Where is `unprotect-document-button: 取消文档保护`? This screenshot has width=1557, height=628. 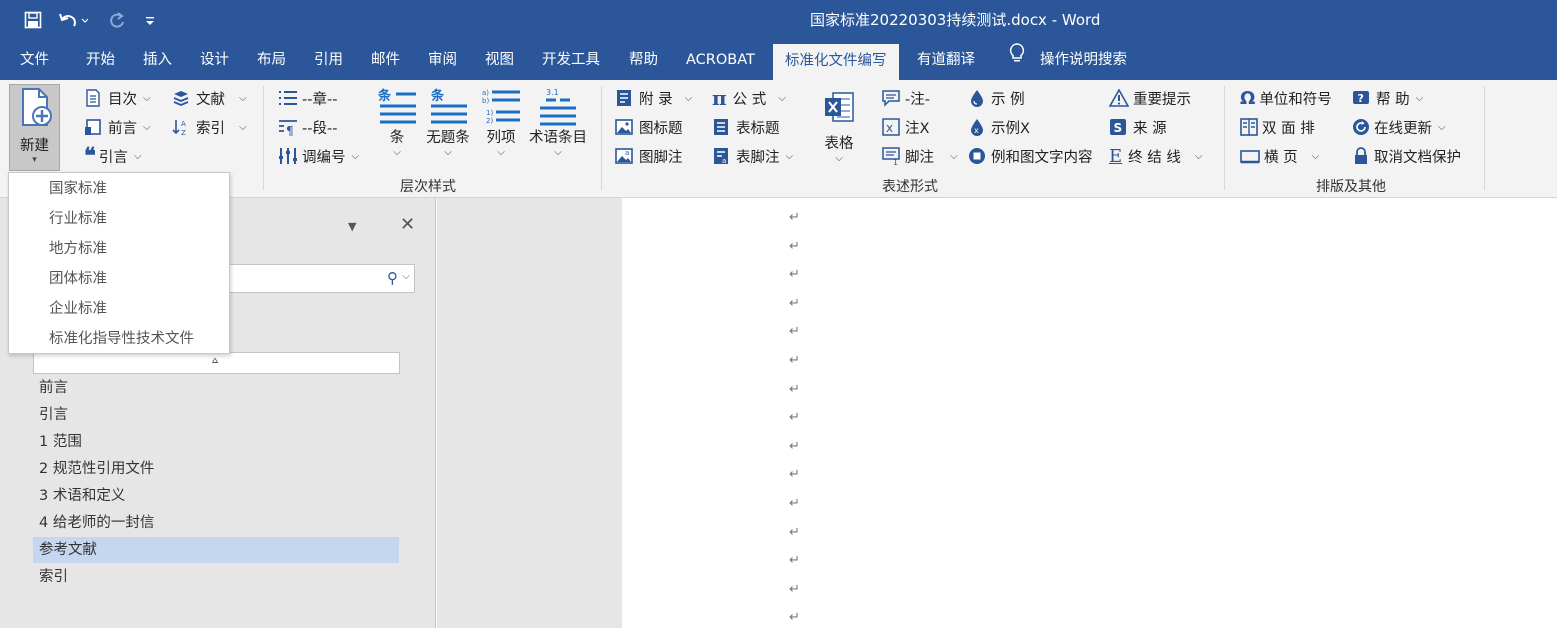 unprotect-document-button: 取消文档保护 is located at coordinates (1406, 156).